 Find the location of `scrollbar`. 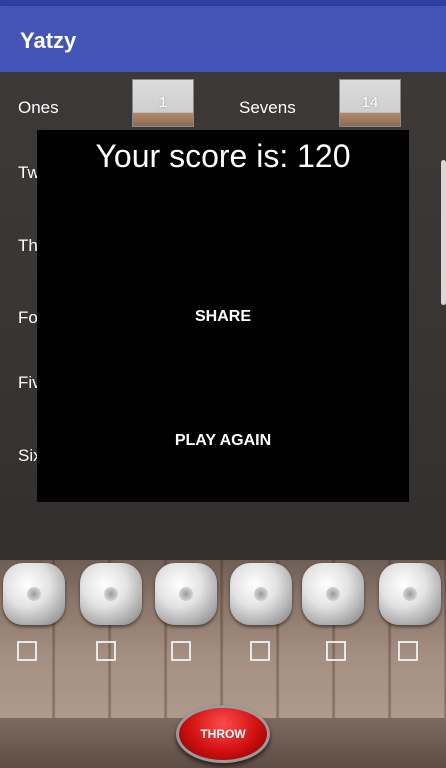

scrollbar is located at coordinates (443, 232).